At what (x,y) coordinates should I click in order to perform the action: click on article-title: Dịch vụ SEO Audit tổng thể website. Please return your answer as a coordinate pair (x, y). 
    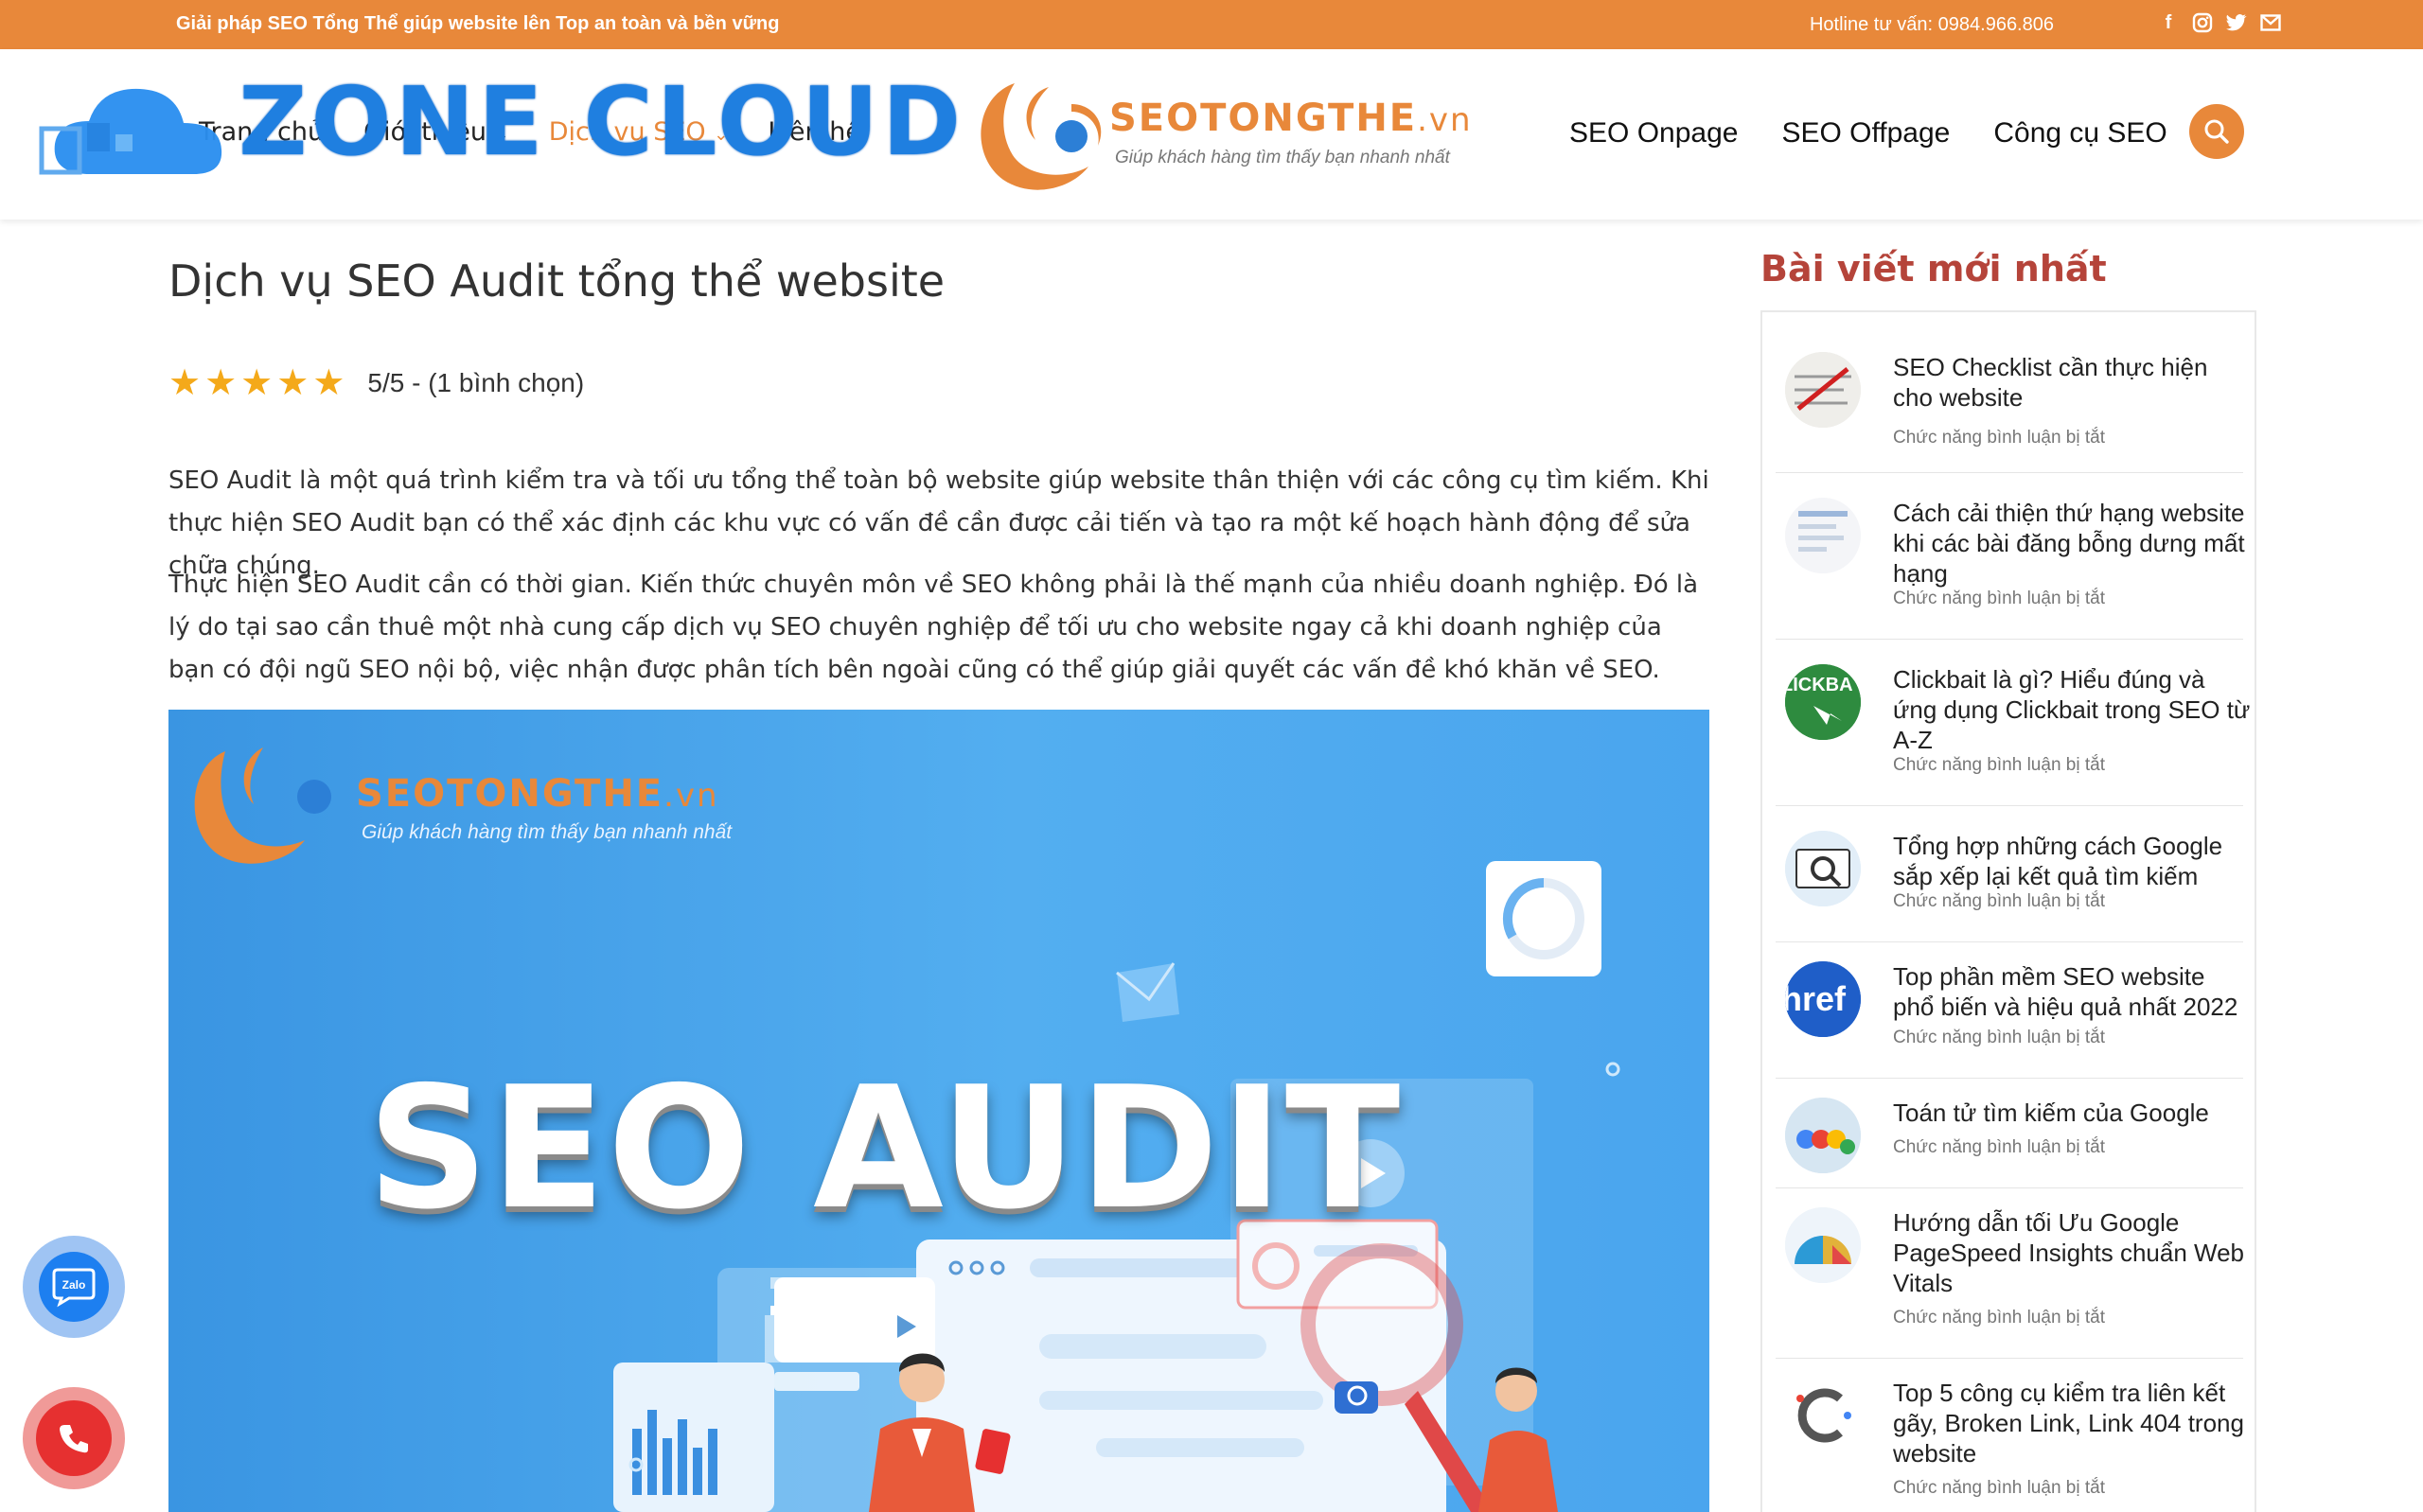
    Looking at the image, I should click on (557, 281).